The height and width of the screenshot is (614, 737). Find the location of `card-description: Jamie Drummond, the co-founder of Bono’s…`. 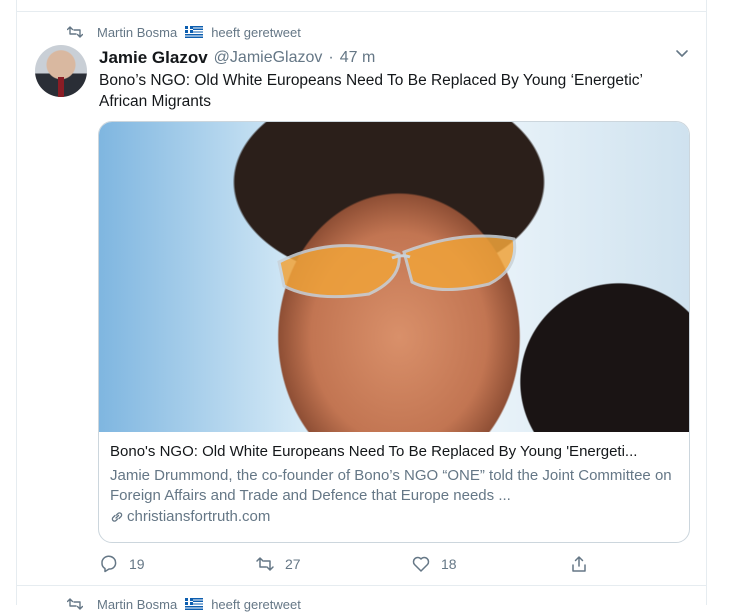

card-description: Jamie Drummond, the co-founder of Bono’s… is located at coordinates (391, 485).